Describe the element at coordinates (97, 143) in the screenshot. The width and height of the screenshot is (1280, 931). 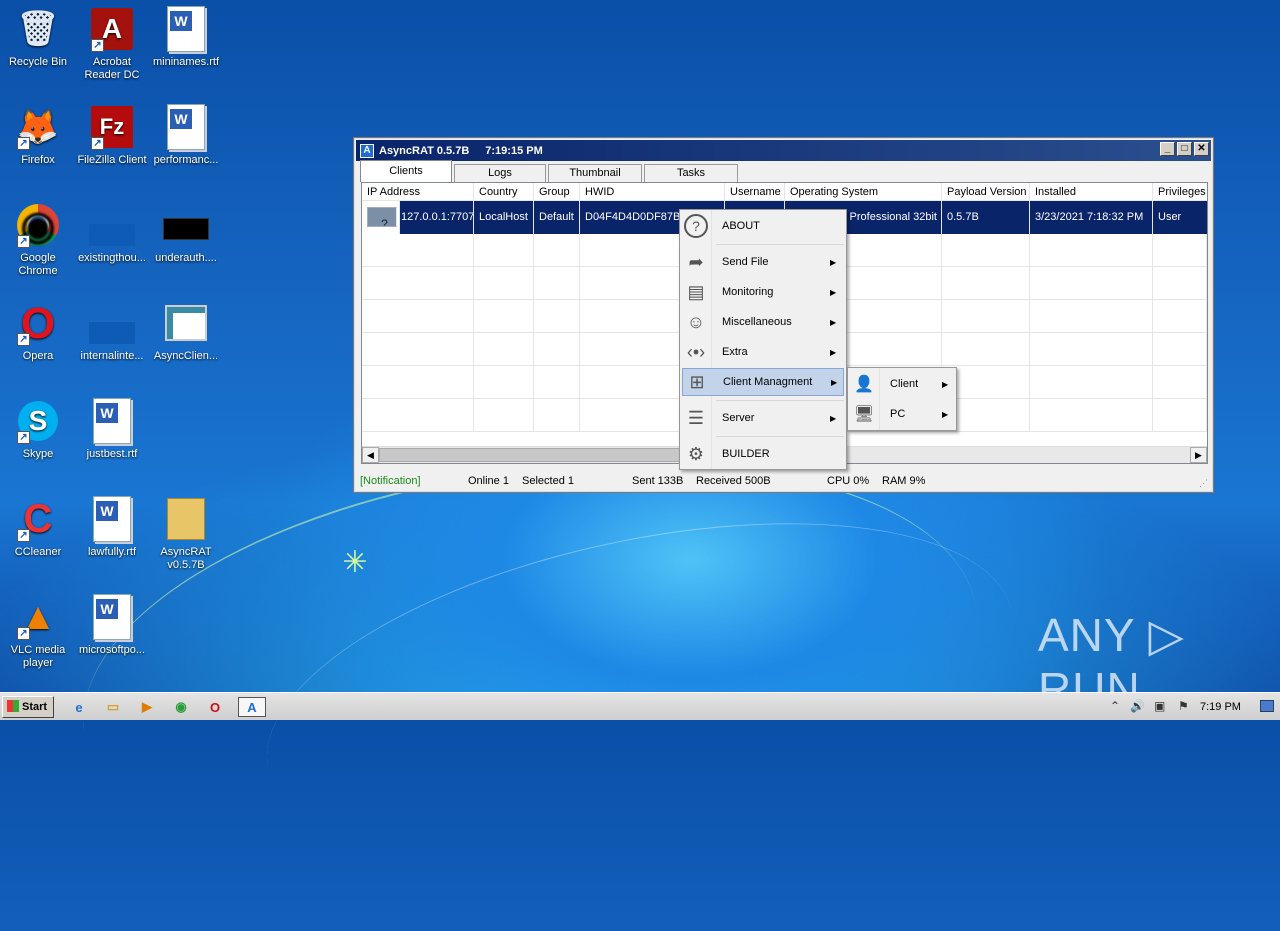
I see `shortcut-arrow-icon: ↗` at that location.